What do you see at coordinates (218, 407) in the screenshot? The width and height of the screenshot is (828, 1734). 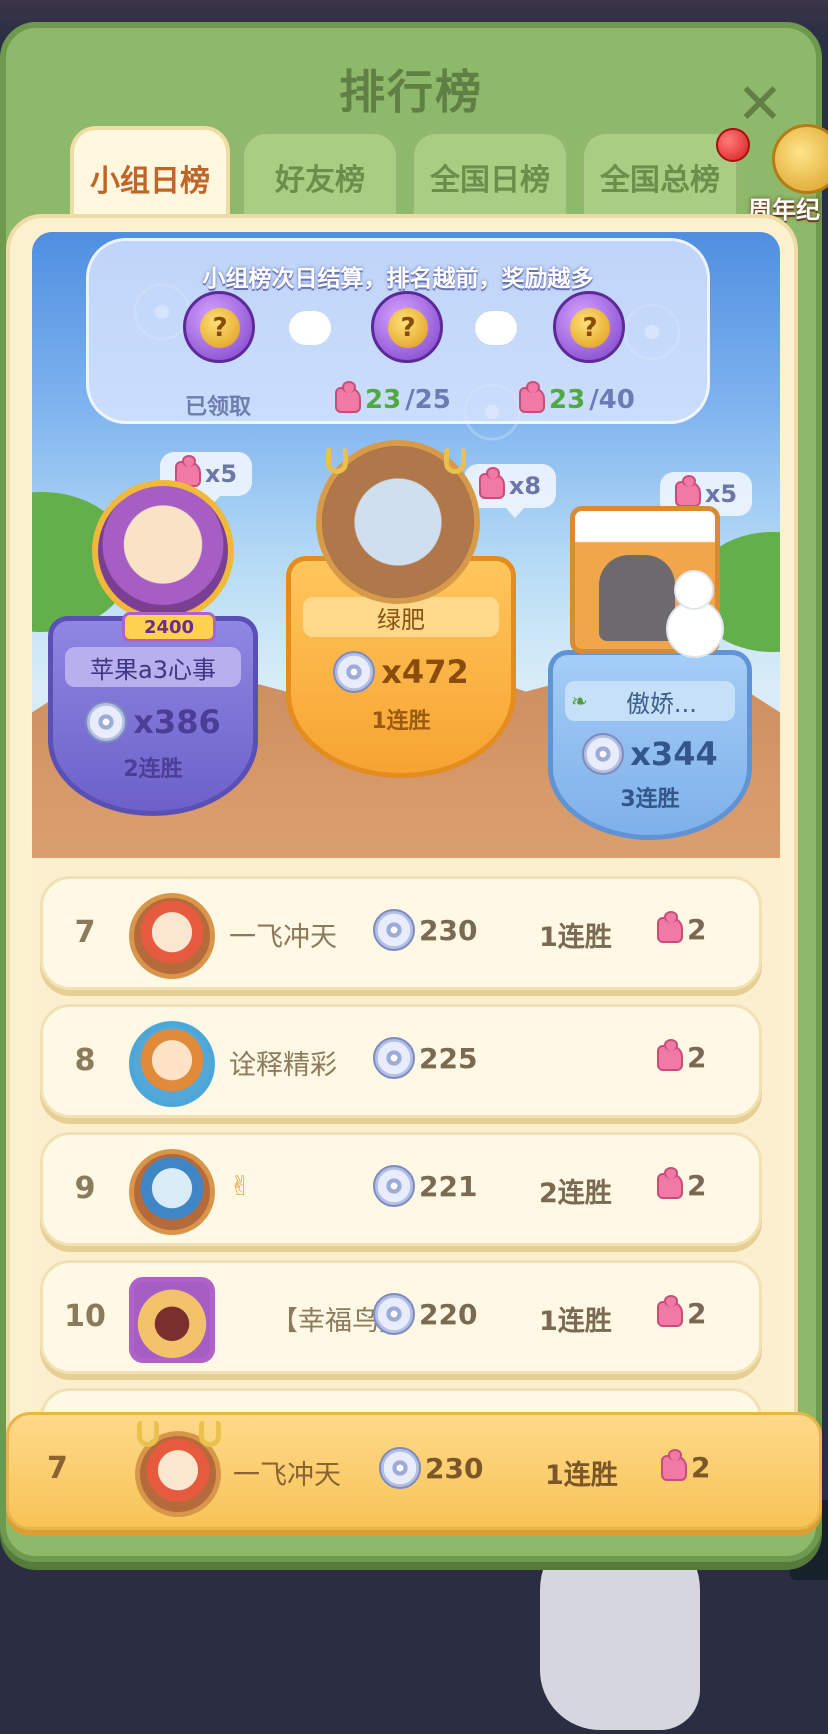 I see `chest-1-status: 已领取` at bounding box center [218, 407].